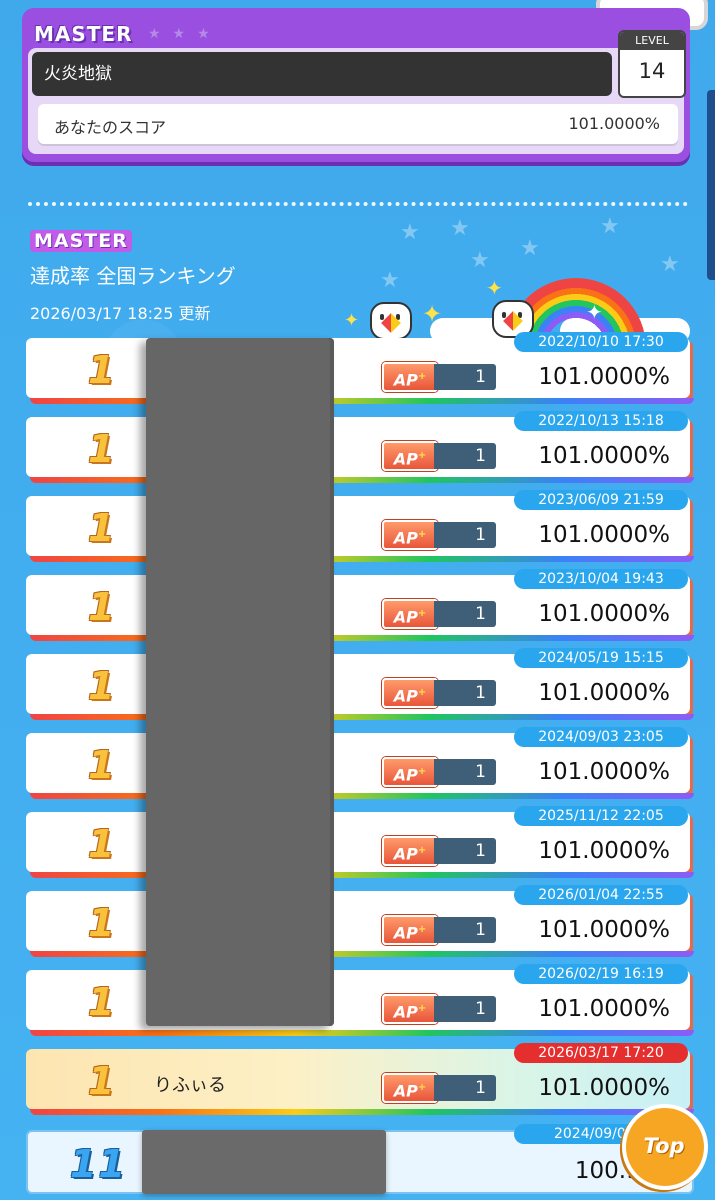  I want to click on level-box: LEVEL 14, so click(652, 64).